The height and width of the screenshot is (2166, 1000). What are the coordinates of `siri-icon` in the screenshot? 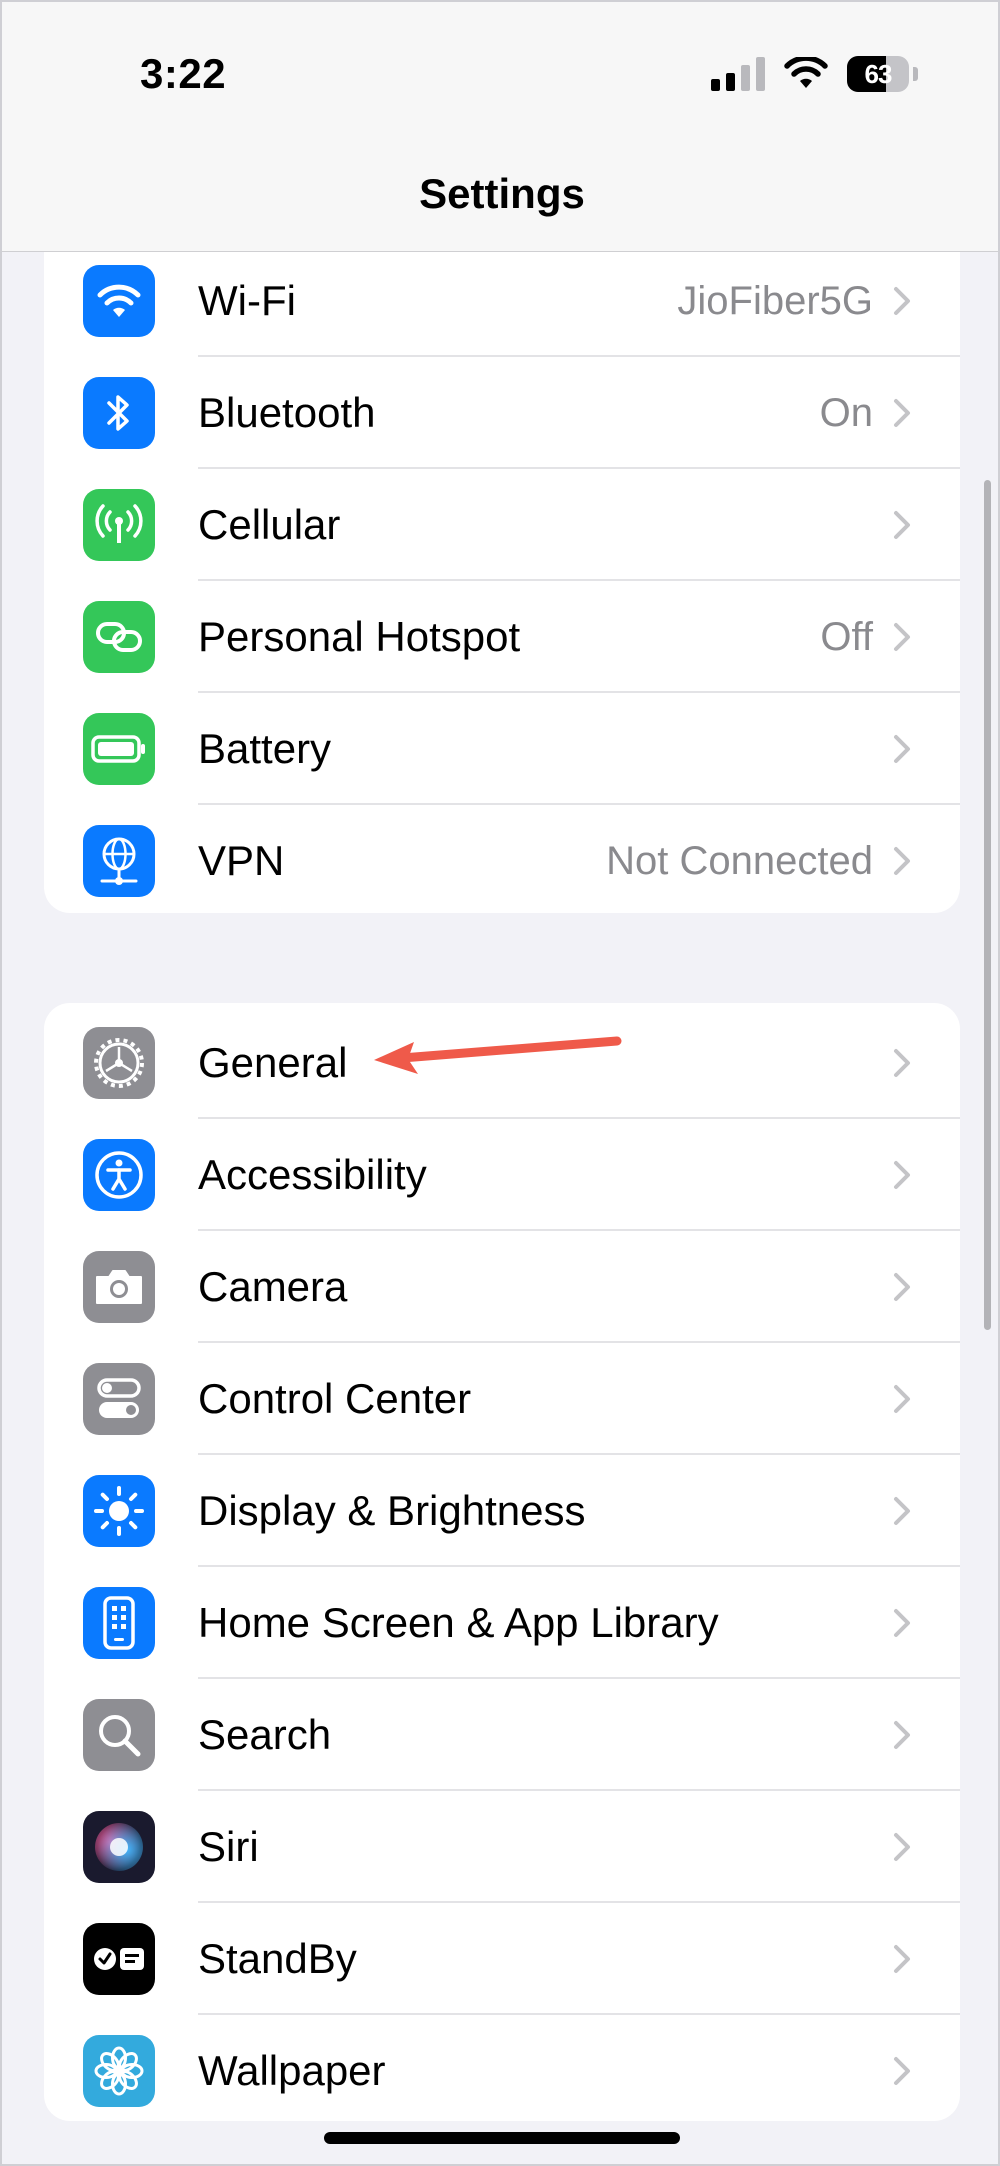 It's located at (119, 1847).